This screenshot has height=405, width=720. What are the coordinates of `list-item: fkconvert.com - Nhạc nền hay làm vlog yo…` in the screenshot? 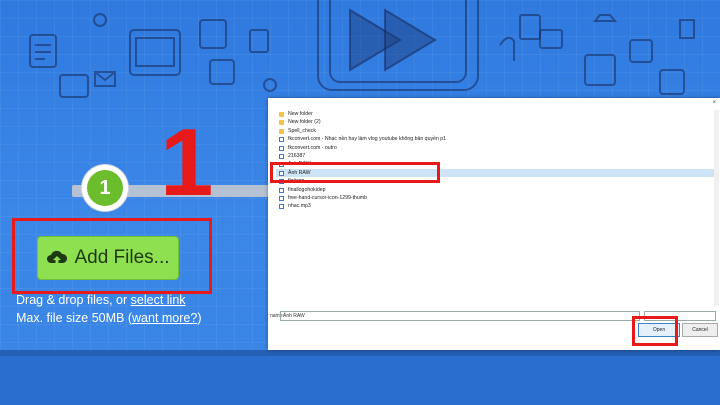 It's located at (496, 139).